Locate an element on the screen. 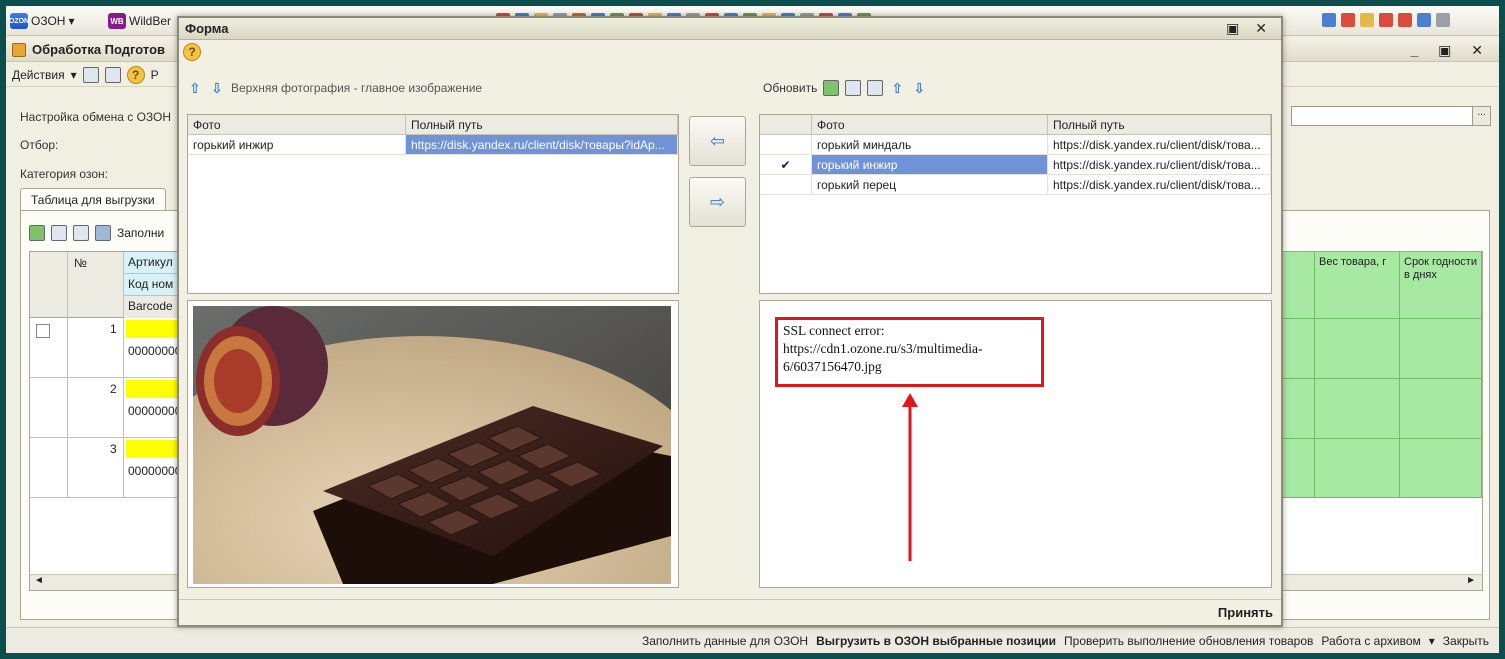 This screenshot has height=659, width=1505. photo-preview-box is located at coordinates (433, 444).